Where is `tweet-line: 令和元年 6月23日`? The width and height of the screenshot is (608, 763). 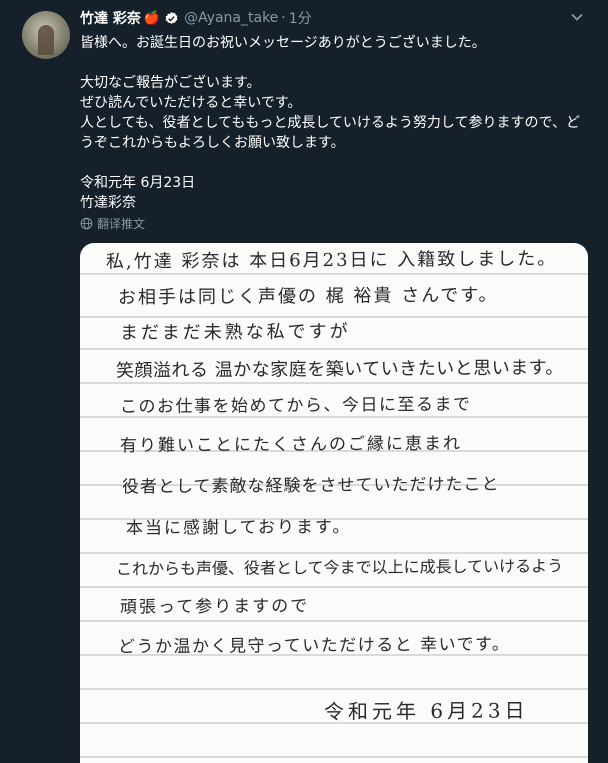
tweet-line: 令和元年 6月23日 is located at coordinates (138, 183).